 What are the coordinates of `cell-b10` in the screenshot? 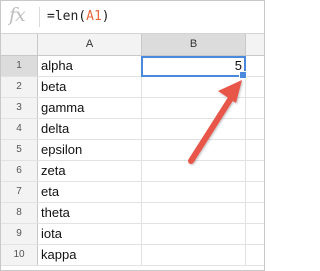 It's located at (194, 255).